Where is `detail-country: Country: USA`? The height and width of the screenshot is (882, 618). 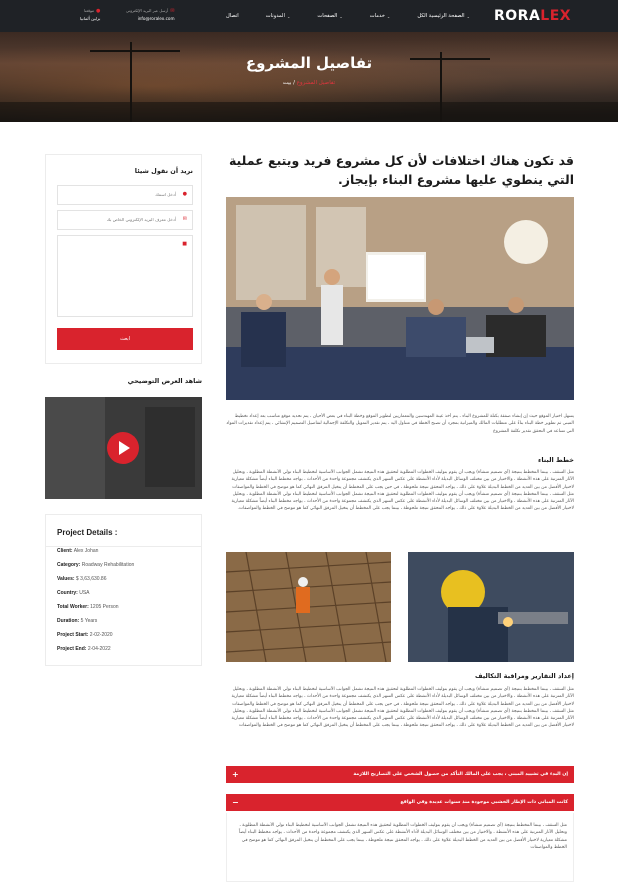 detail-country: Country: USA is located at coordinates (73, 593).